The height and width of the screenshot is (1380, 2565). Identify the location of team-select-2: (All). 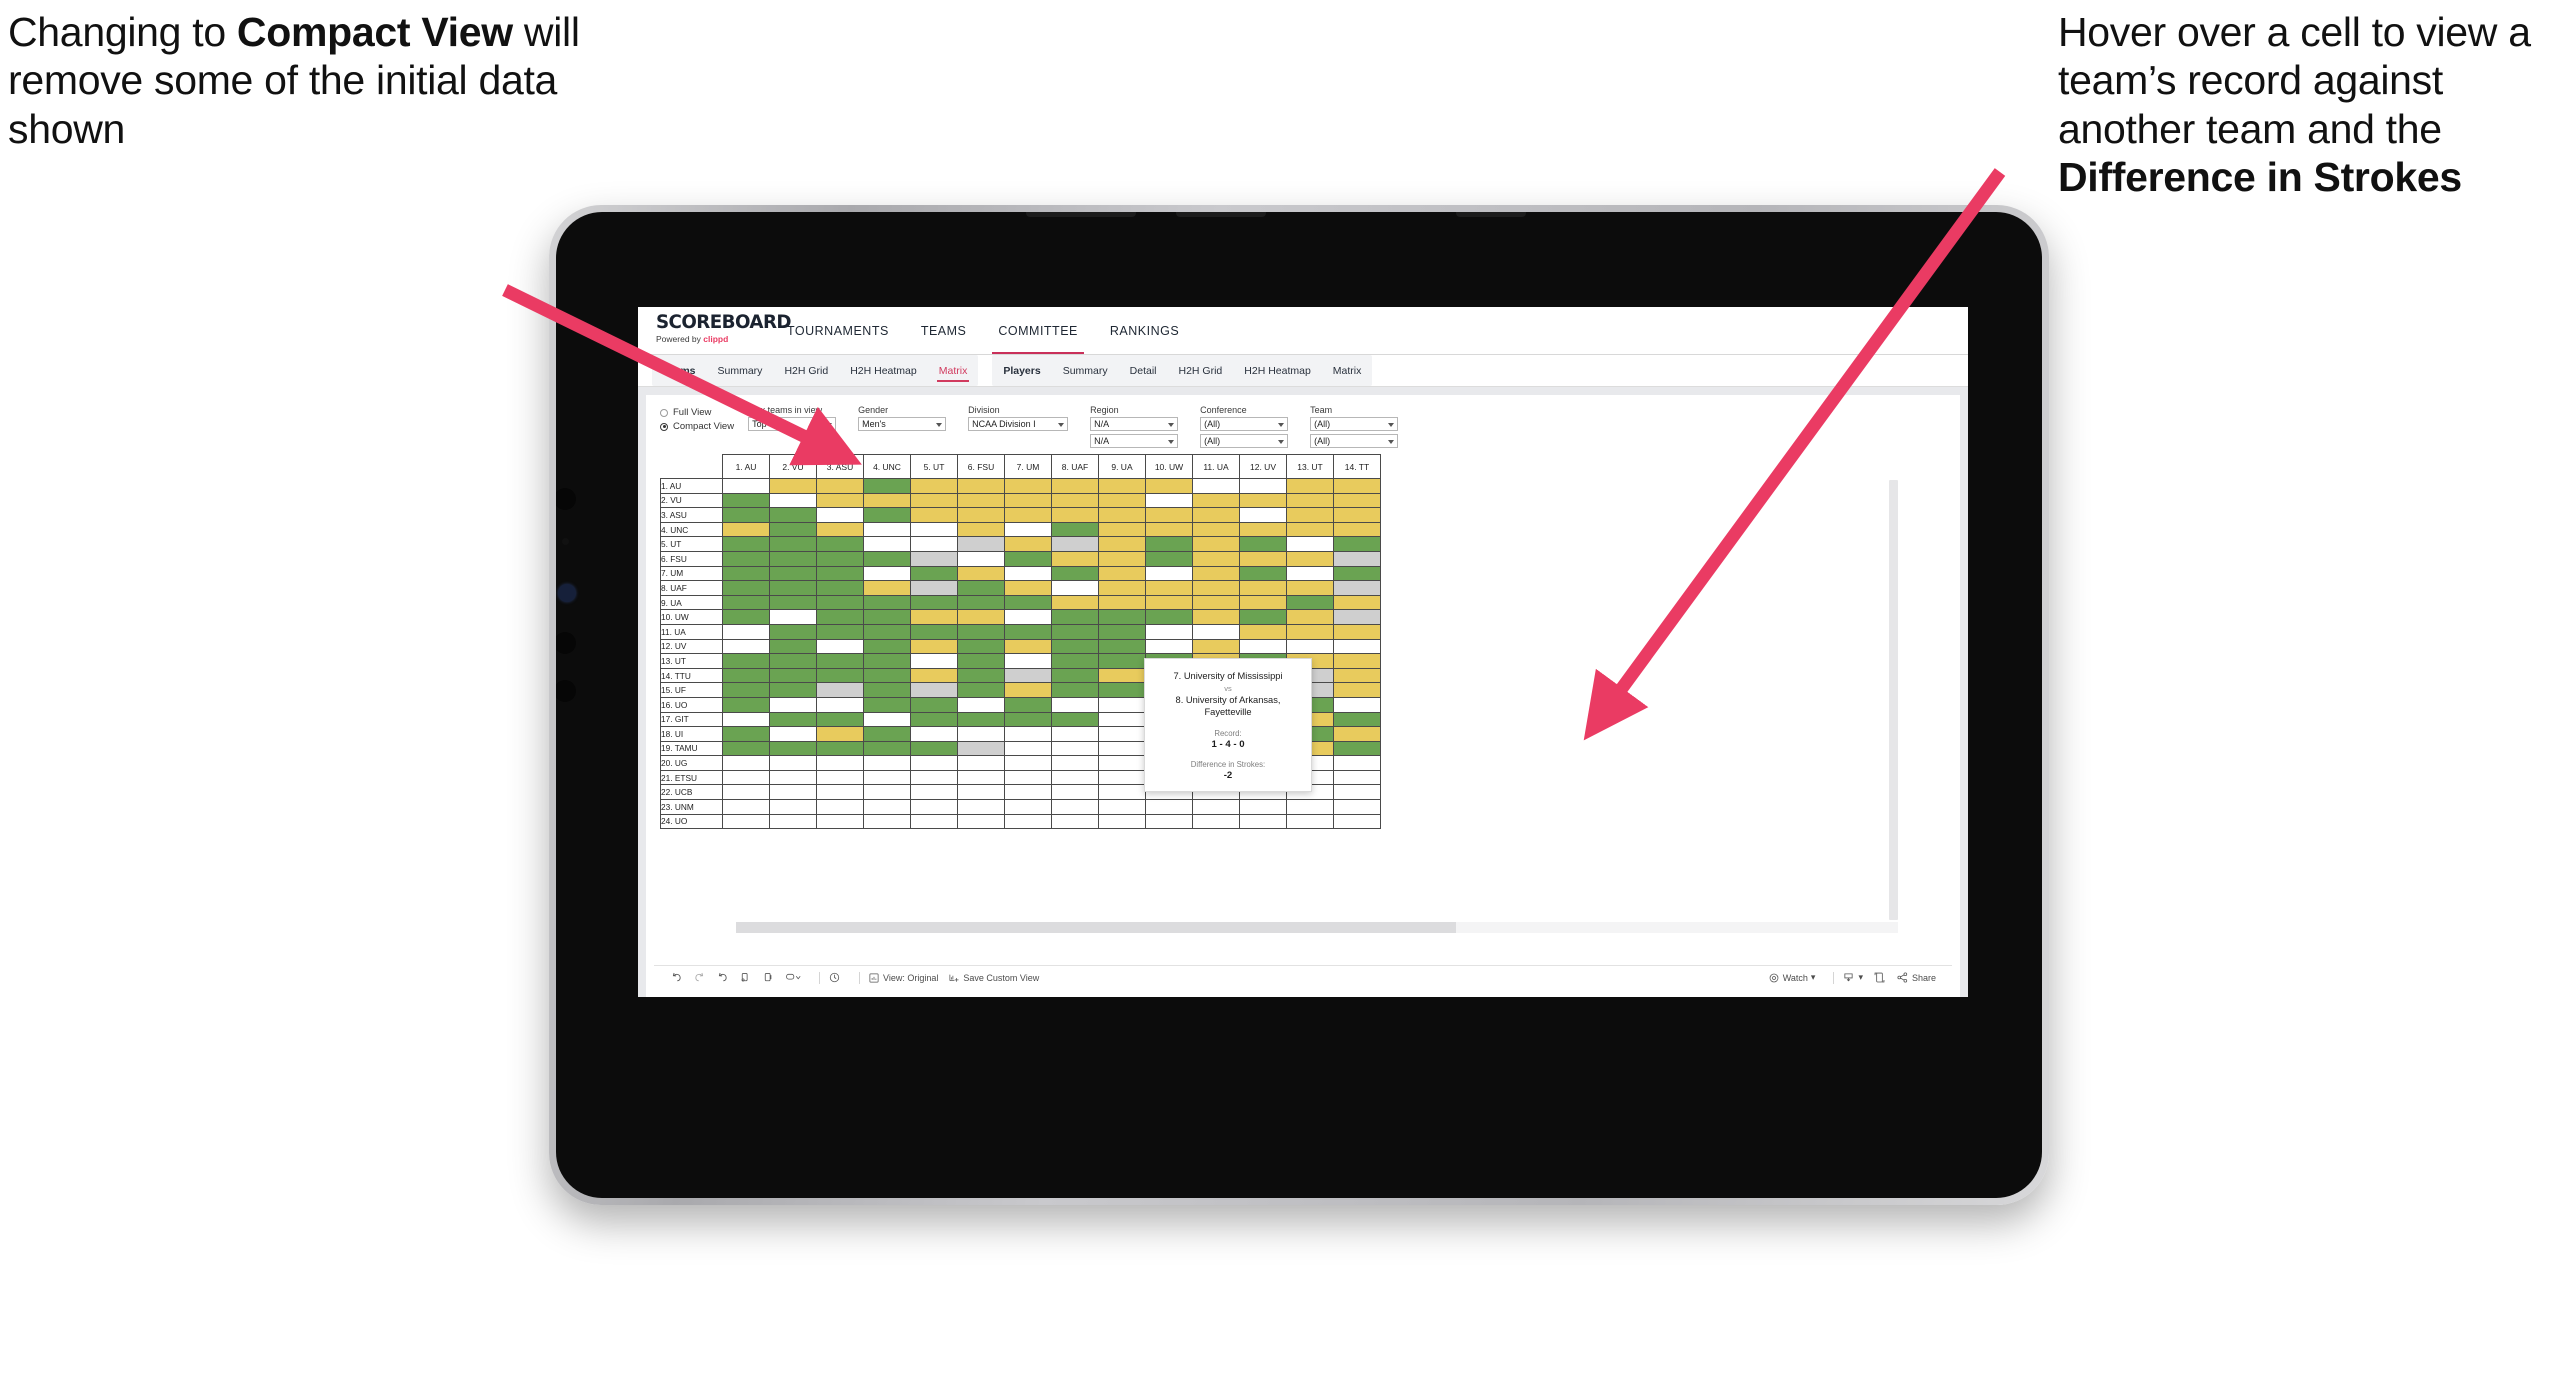
(1354, 441).